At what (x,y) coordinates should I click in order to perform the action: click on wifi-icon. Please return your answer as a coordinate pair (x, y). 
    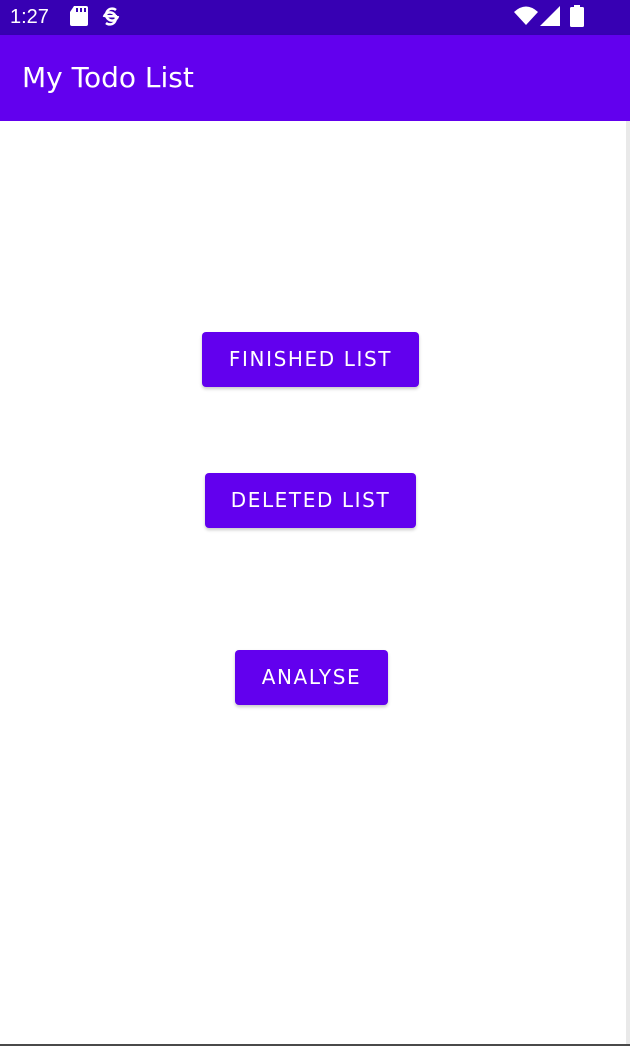
    Looking at the image, I should click on (526, 15).